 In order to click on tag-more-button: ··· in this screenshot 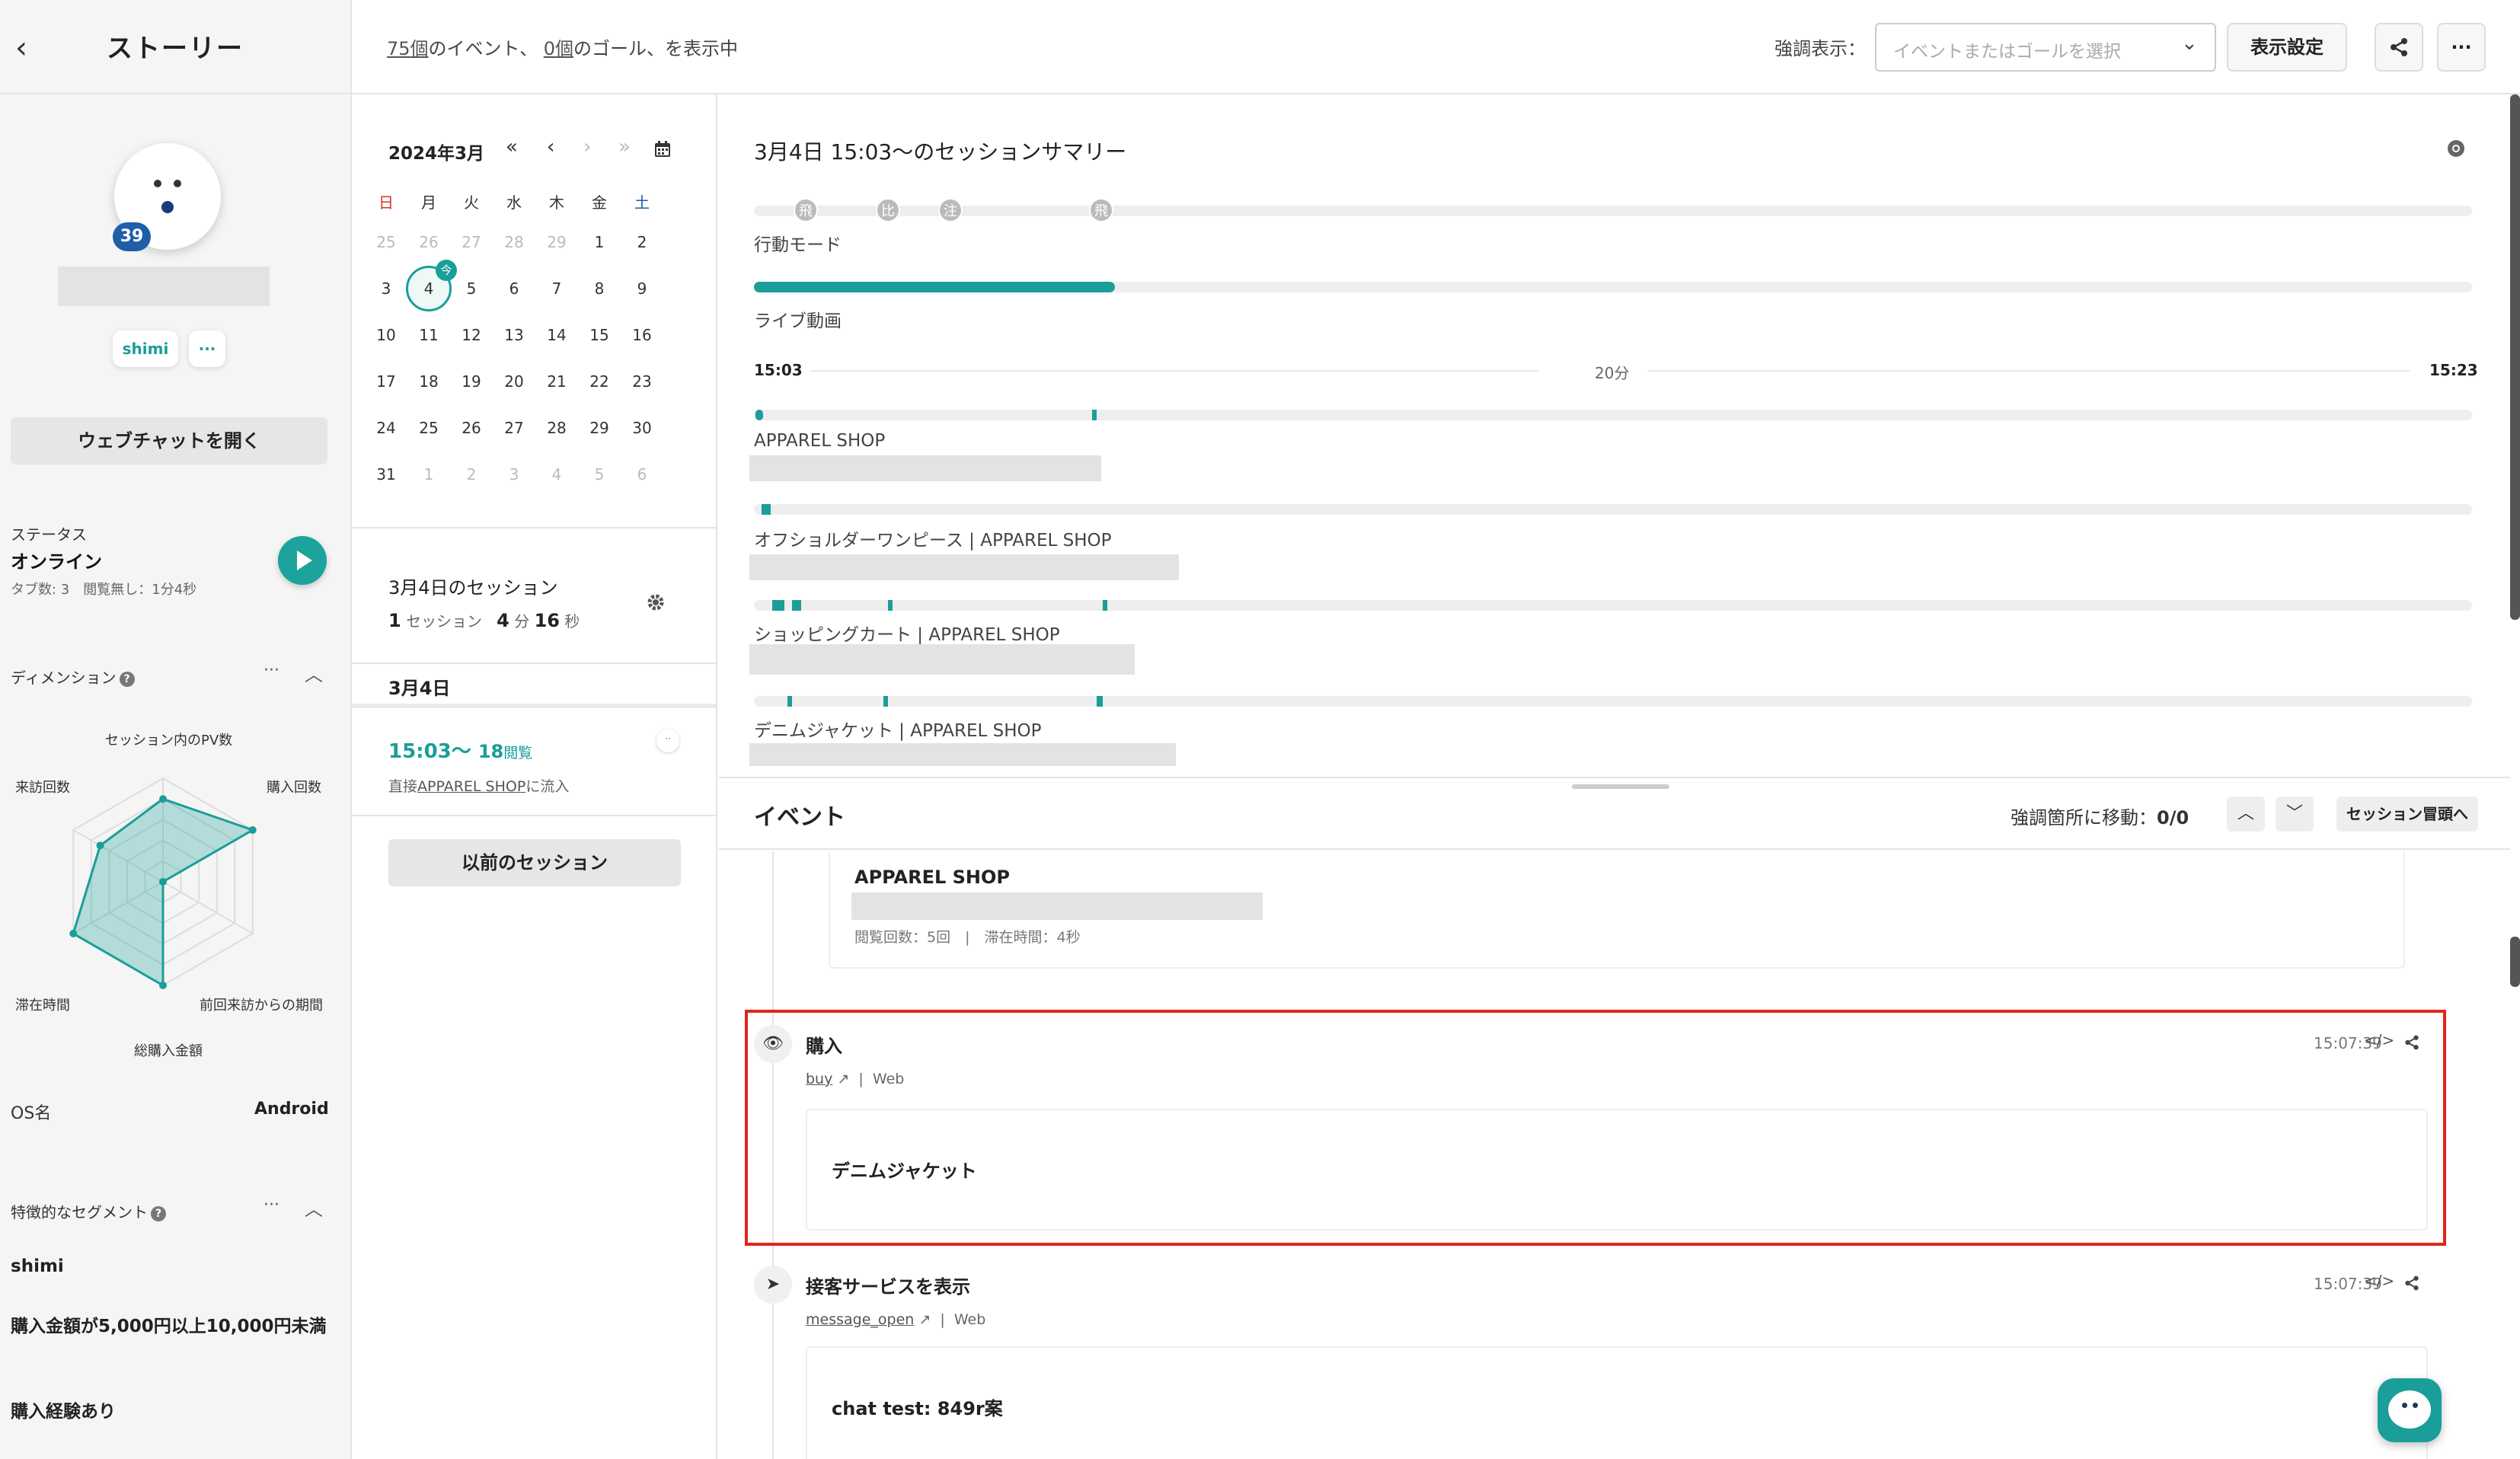, I will do `click(207, 349)`.